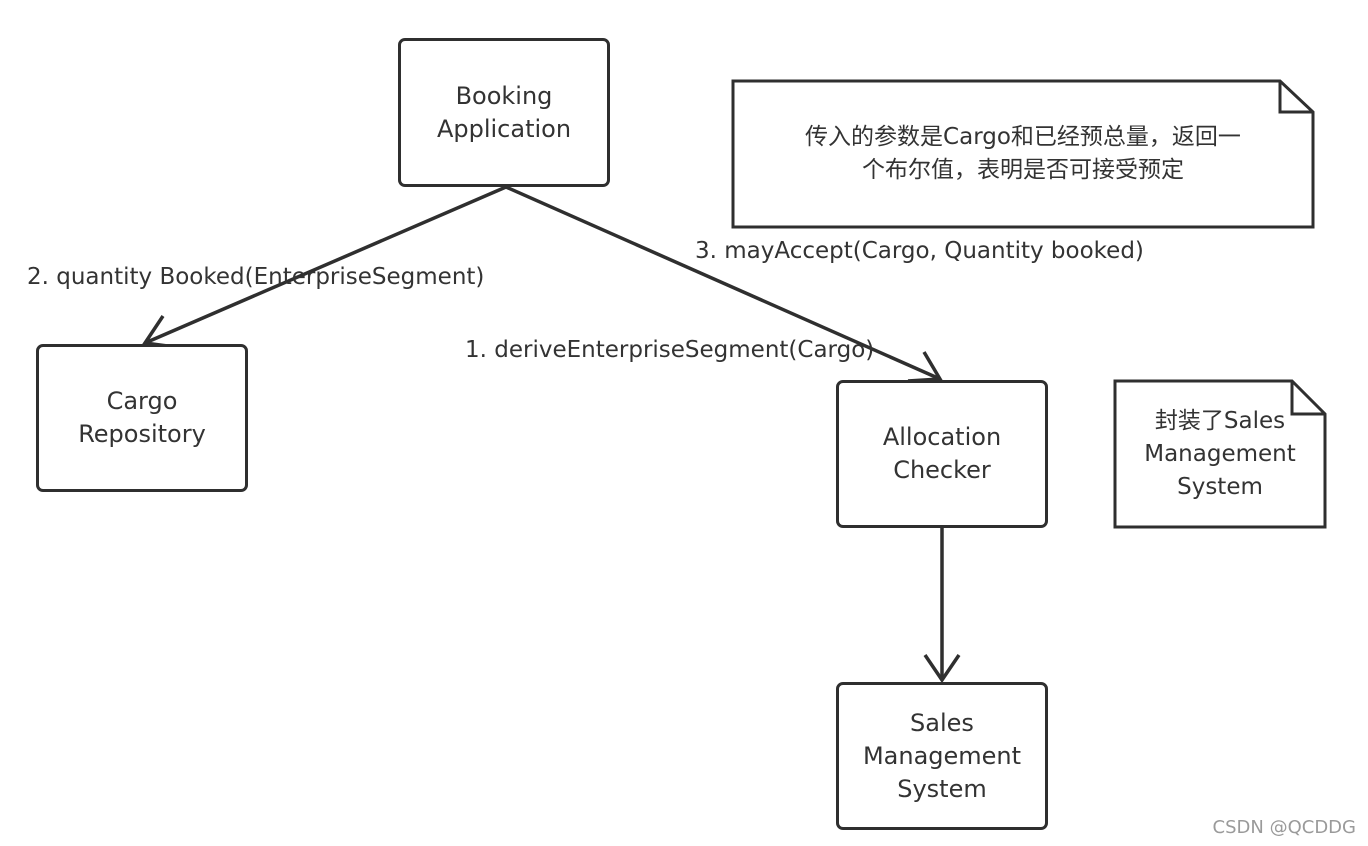  I want to click on node-sales-management-system: Sales Management System, so click(942, 756).